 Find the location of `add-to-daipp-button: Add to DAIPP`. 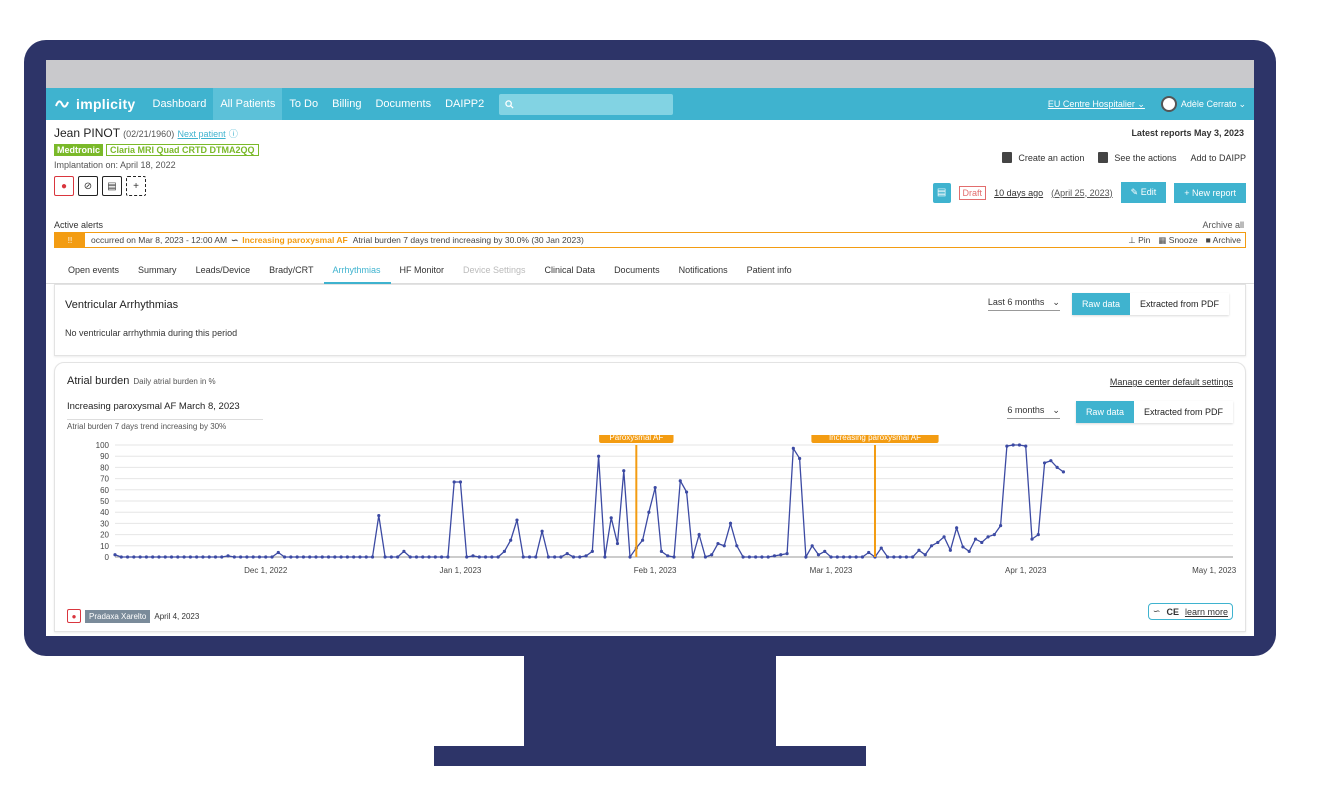

add-to-daipp-button: Add to DAIPP is located at coordinates (1218, 158).